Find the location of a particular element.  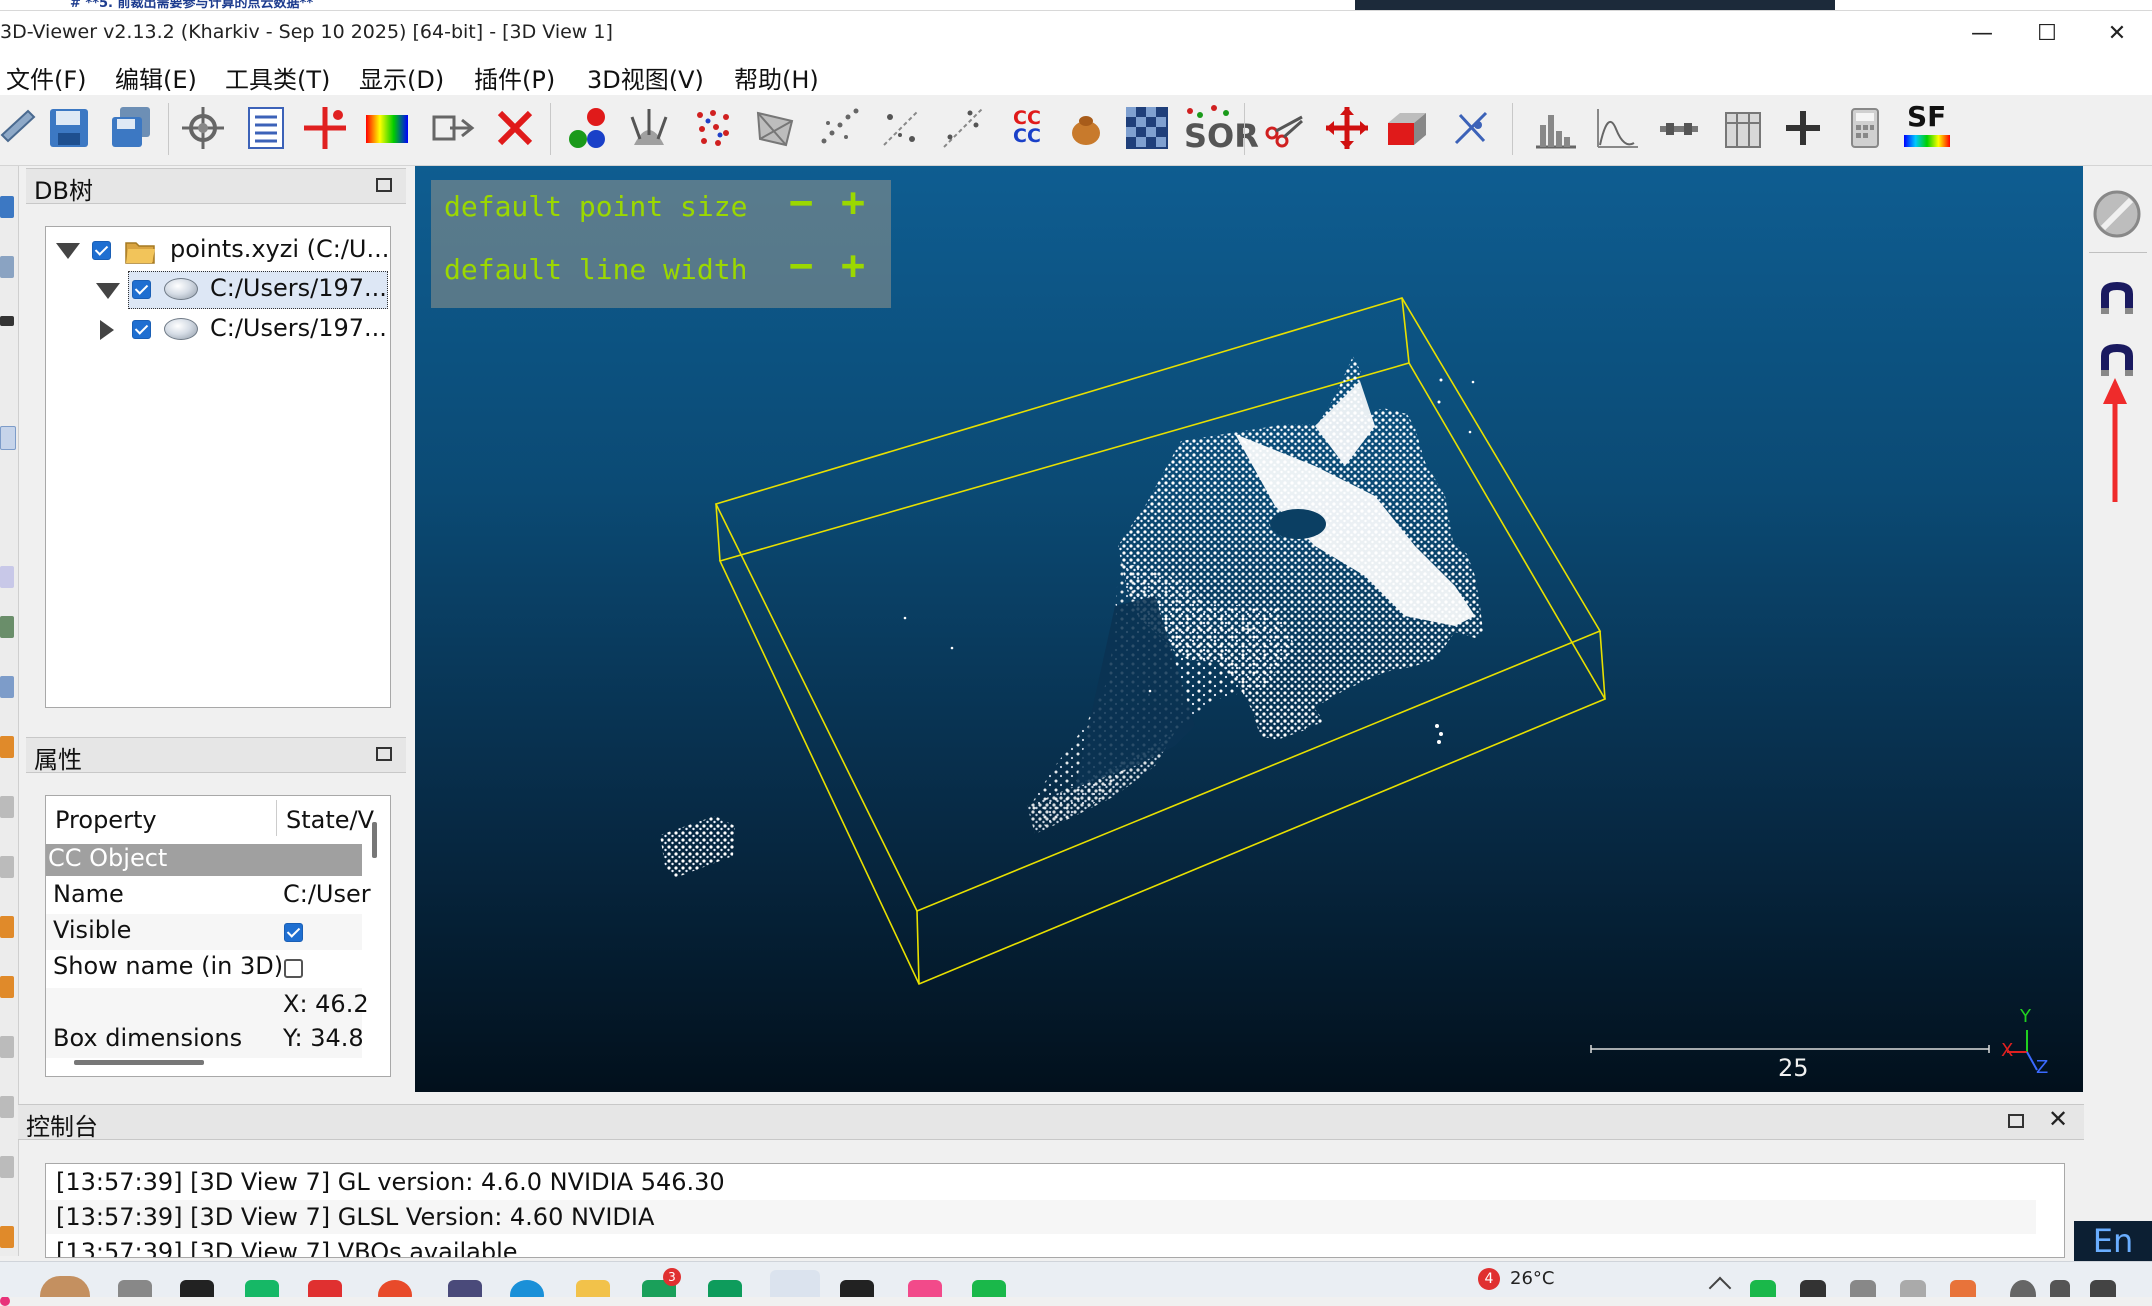

menu-edit: 编辑(E) is located at coordinates (156, 77).